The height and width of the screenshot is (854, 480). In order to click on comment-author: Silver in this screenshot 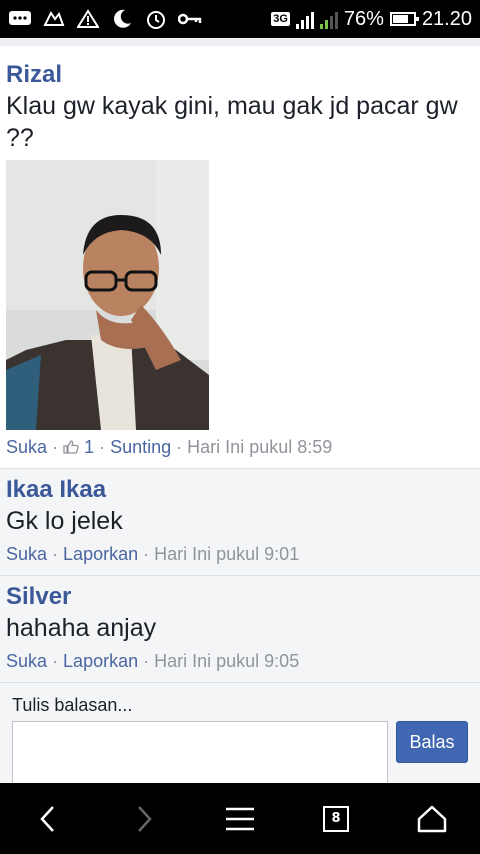, I will do `click(240, 597)`.